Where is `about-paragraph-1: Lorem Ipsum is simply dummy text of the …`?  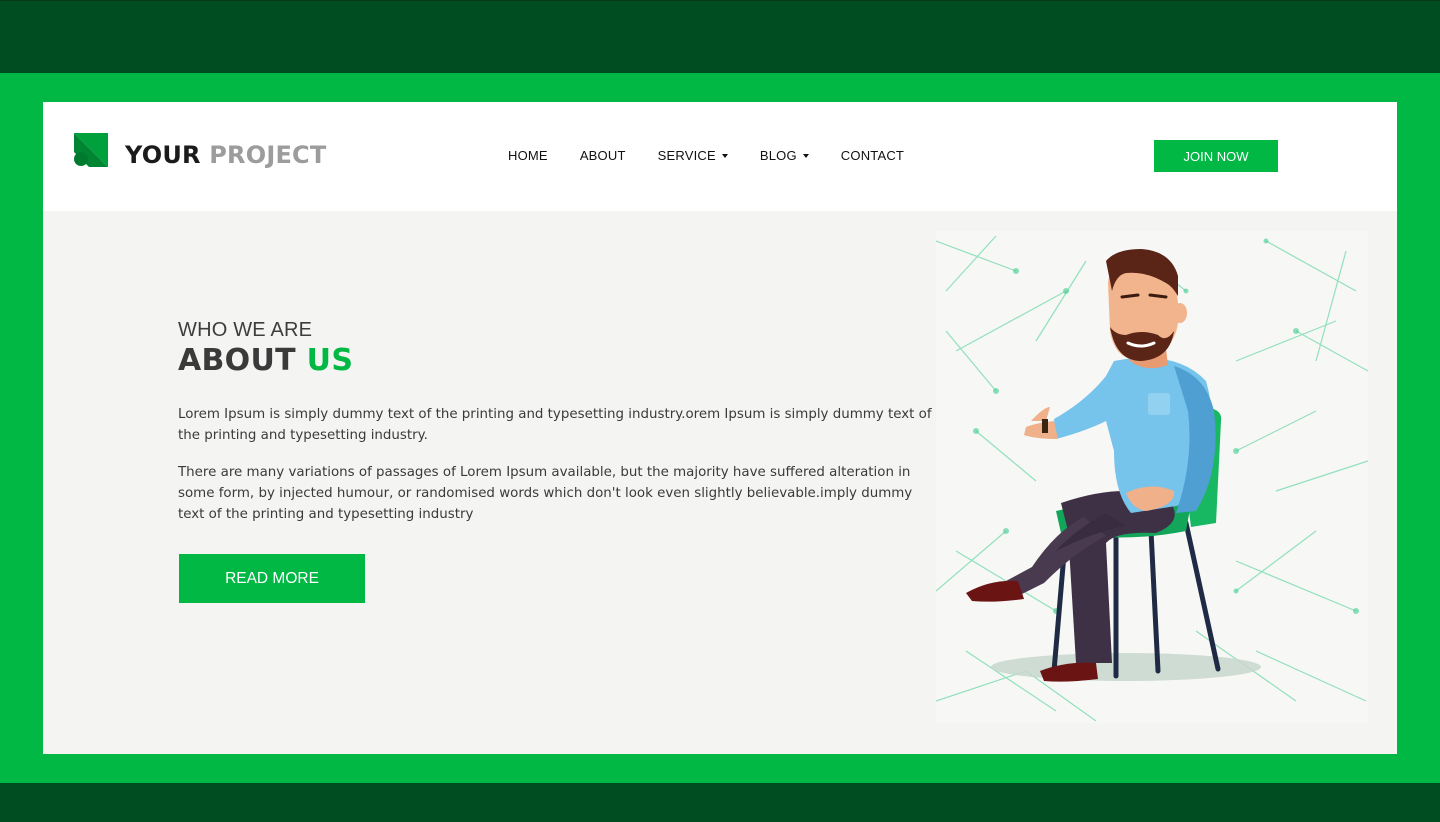 about-paragraph-1: Lorem Ipsum is simply dummy text of the … is located at coordinates (555, 425).